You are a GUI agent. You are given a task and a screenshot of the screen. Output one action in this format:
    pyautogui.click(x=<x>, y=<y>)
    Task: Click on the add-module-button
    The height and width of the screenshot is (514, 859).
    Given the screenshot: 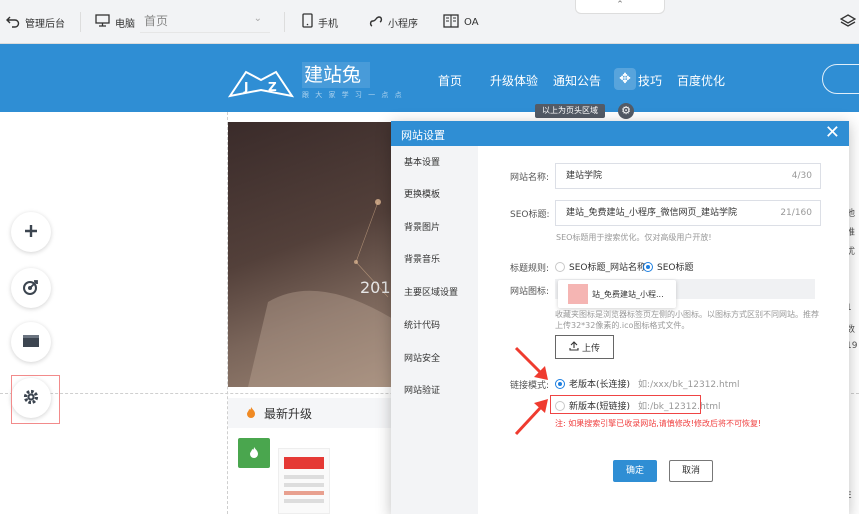 What is the action you would take?
    pyautogui.click(x=31, y=232)
    